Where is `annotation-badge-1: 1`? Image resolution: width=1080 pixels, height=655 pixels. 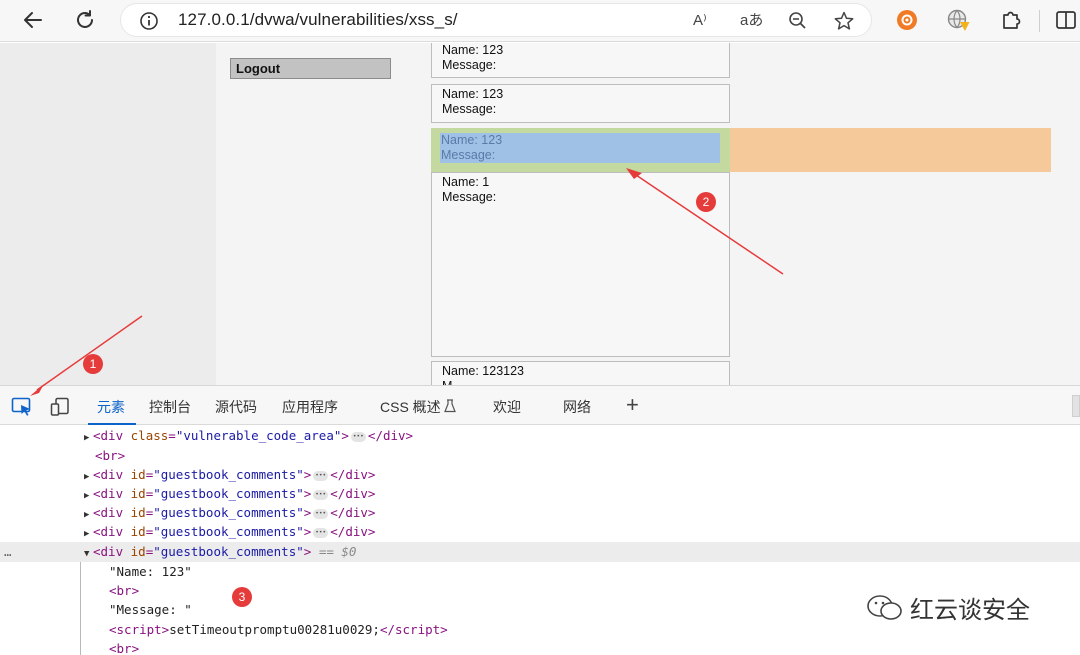
annotation-badge-1: 1 is located at coordinates (93, 364).